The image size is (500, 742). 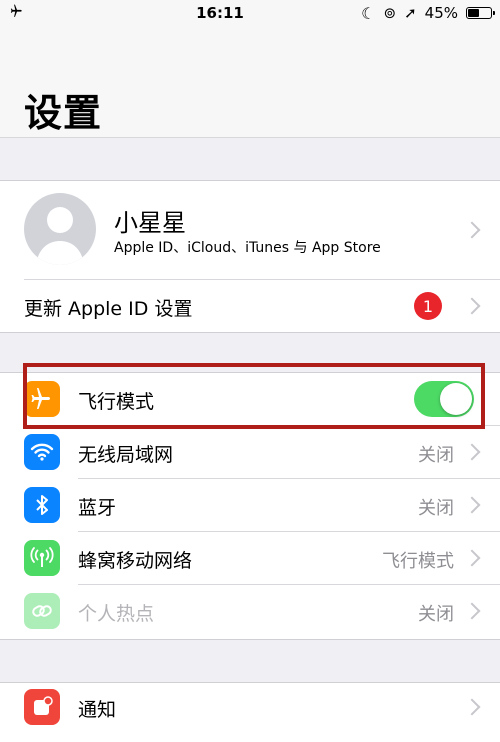 I want to click on personal-hotspot-row: 个人热点 关闭, so click(x=250, y=611).